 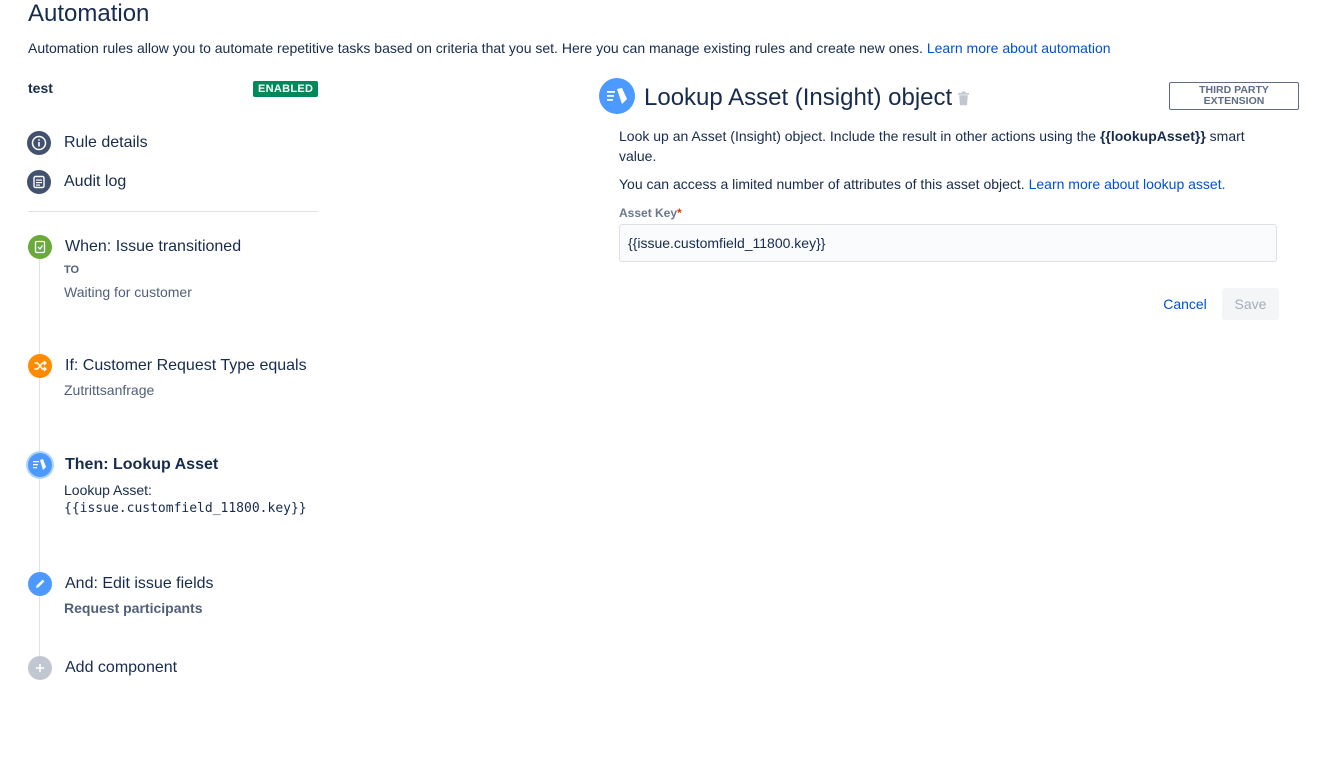 I want to click on component-edit-issue-title: And: Edit issue fields, so click(x=139, y=583).